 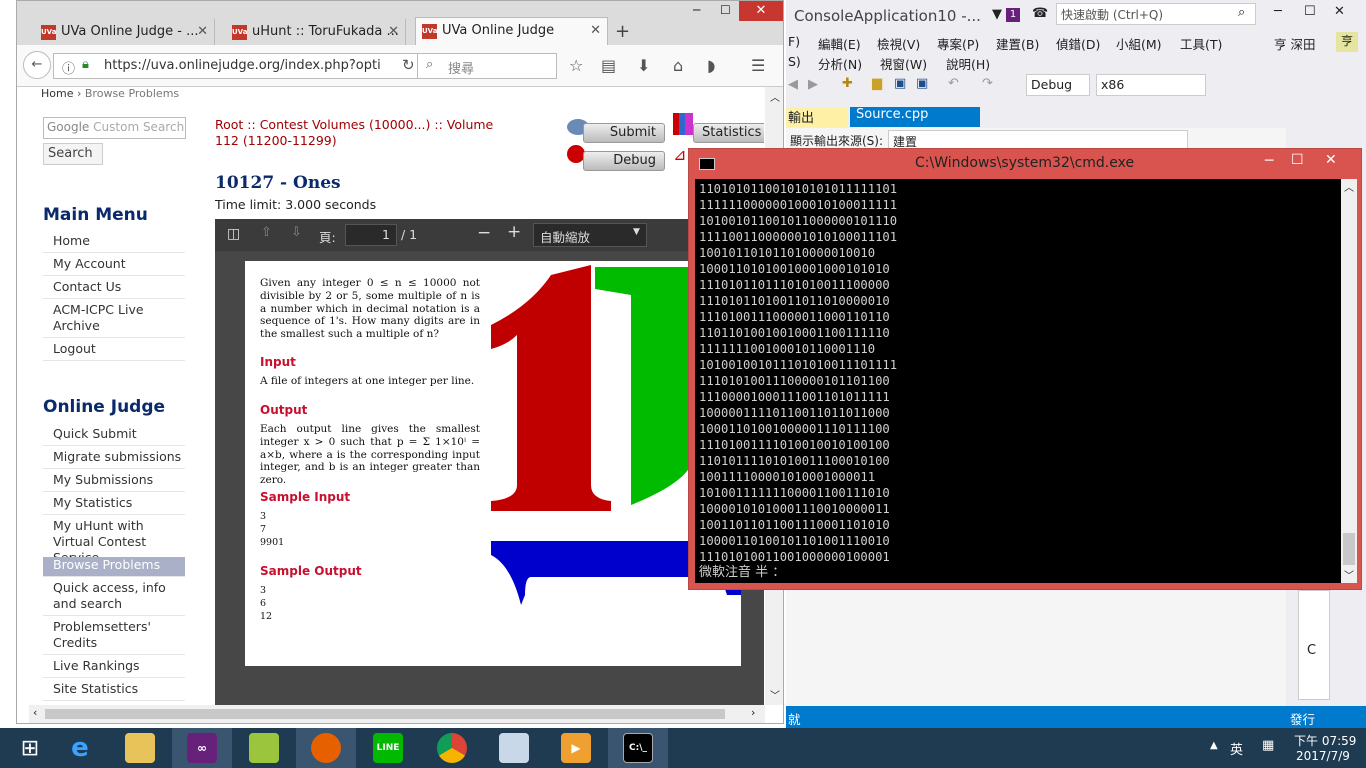 What do you see at coordinates (753, 712) in the screenshot?
I see `scroll-right-icon: ›` at bounding box center [753, 712].